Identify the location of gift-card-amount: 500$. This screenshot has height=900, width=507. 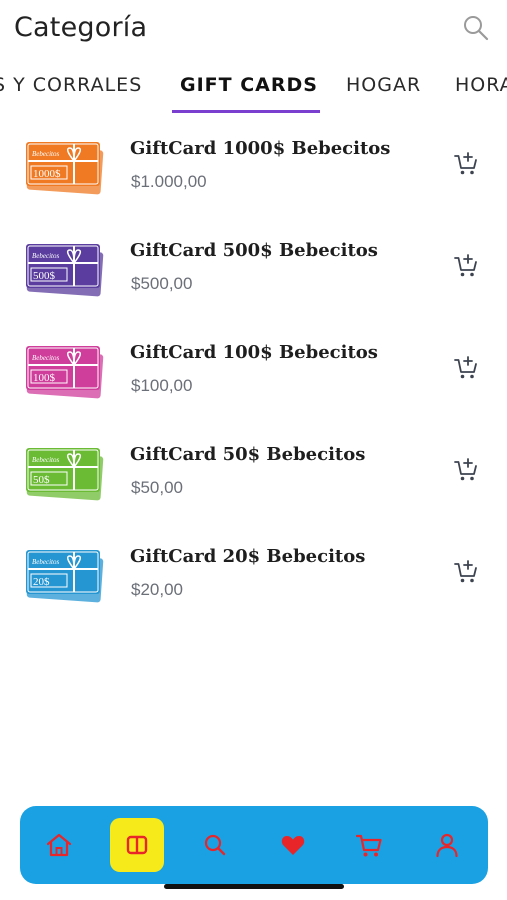
(44, 276).